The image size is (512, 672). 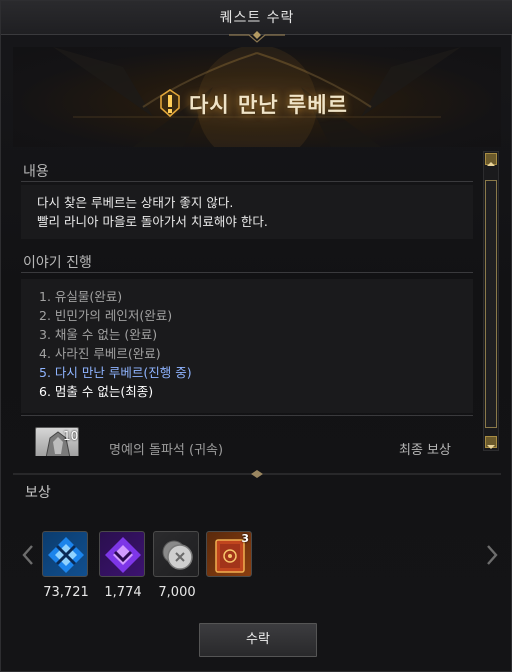 What do you see at coordinates (100, 353) in the screenshot?
I see `progress-item: 4. 사라진 루베르(완료)` at bounding box center [100, 353].